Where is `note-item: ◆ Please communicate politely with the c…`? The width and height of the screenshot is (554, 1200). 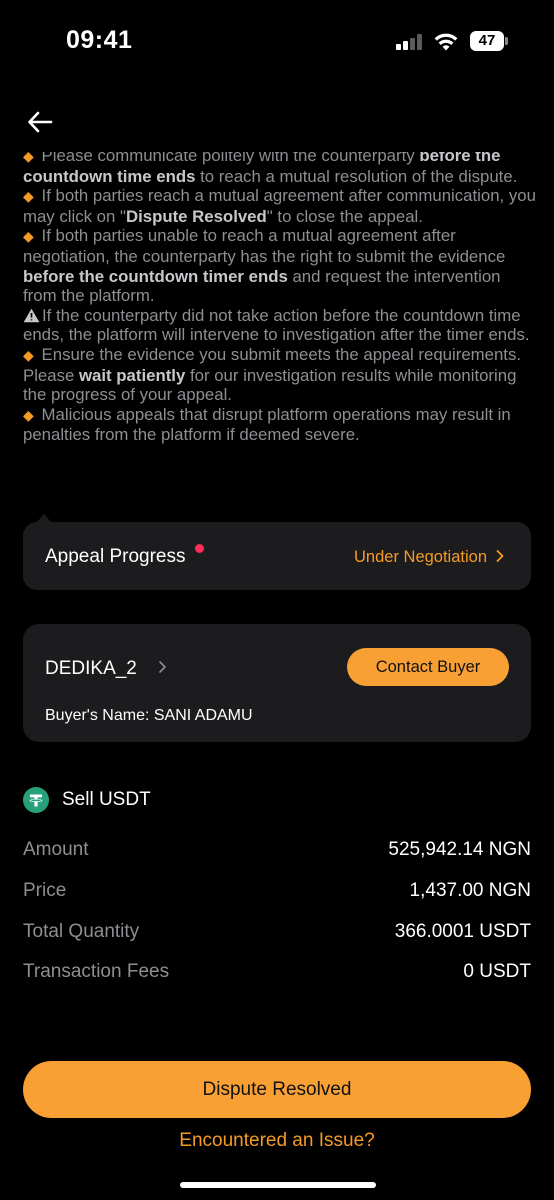
note-item: ◆ Please communicate politely with the c… is located at coordinates (280, 169).